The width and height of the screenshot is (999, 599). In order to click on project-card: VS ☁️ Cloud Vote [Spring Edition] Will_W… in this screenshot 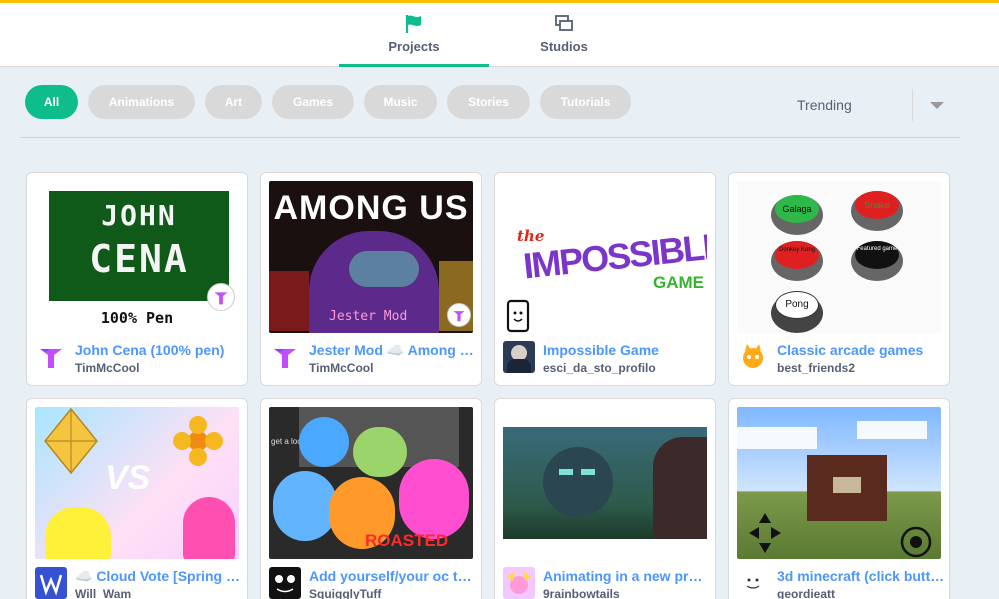, I will do `click(137, 498)`.